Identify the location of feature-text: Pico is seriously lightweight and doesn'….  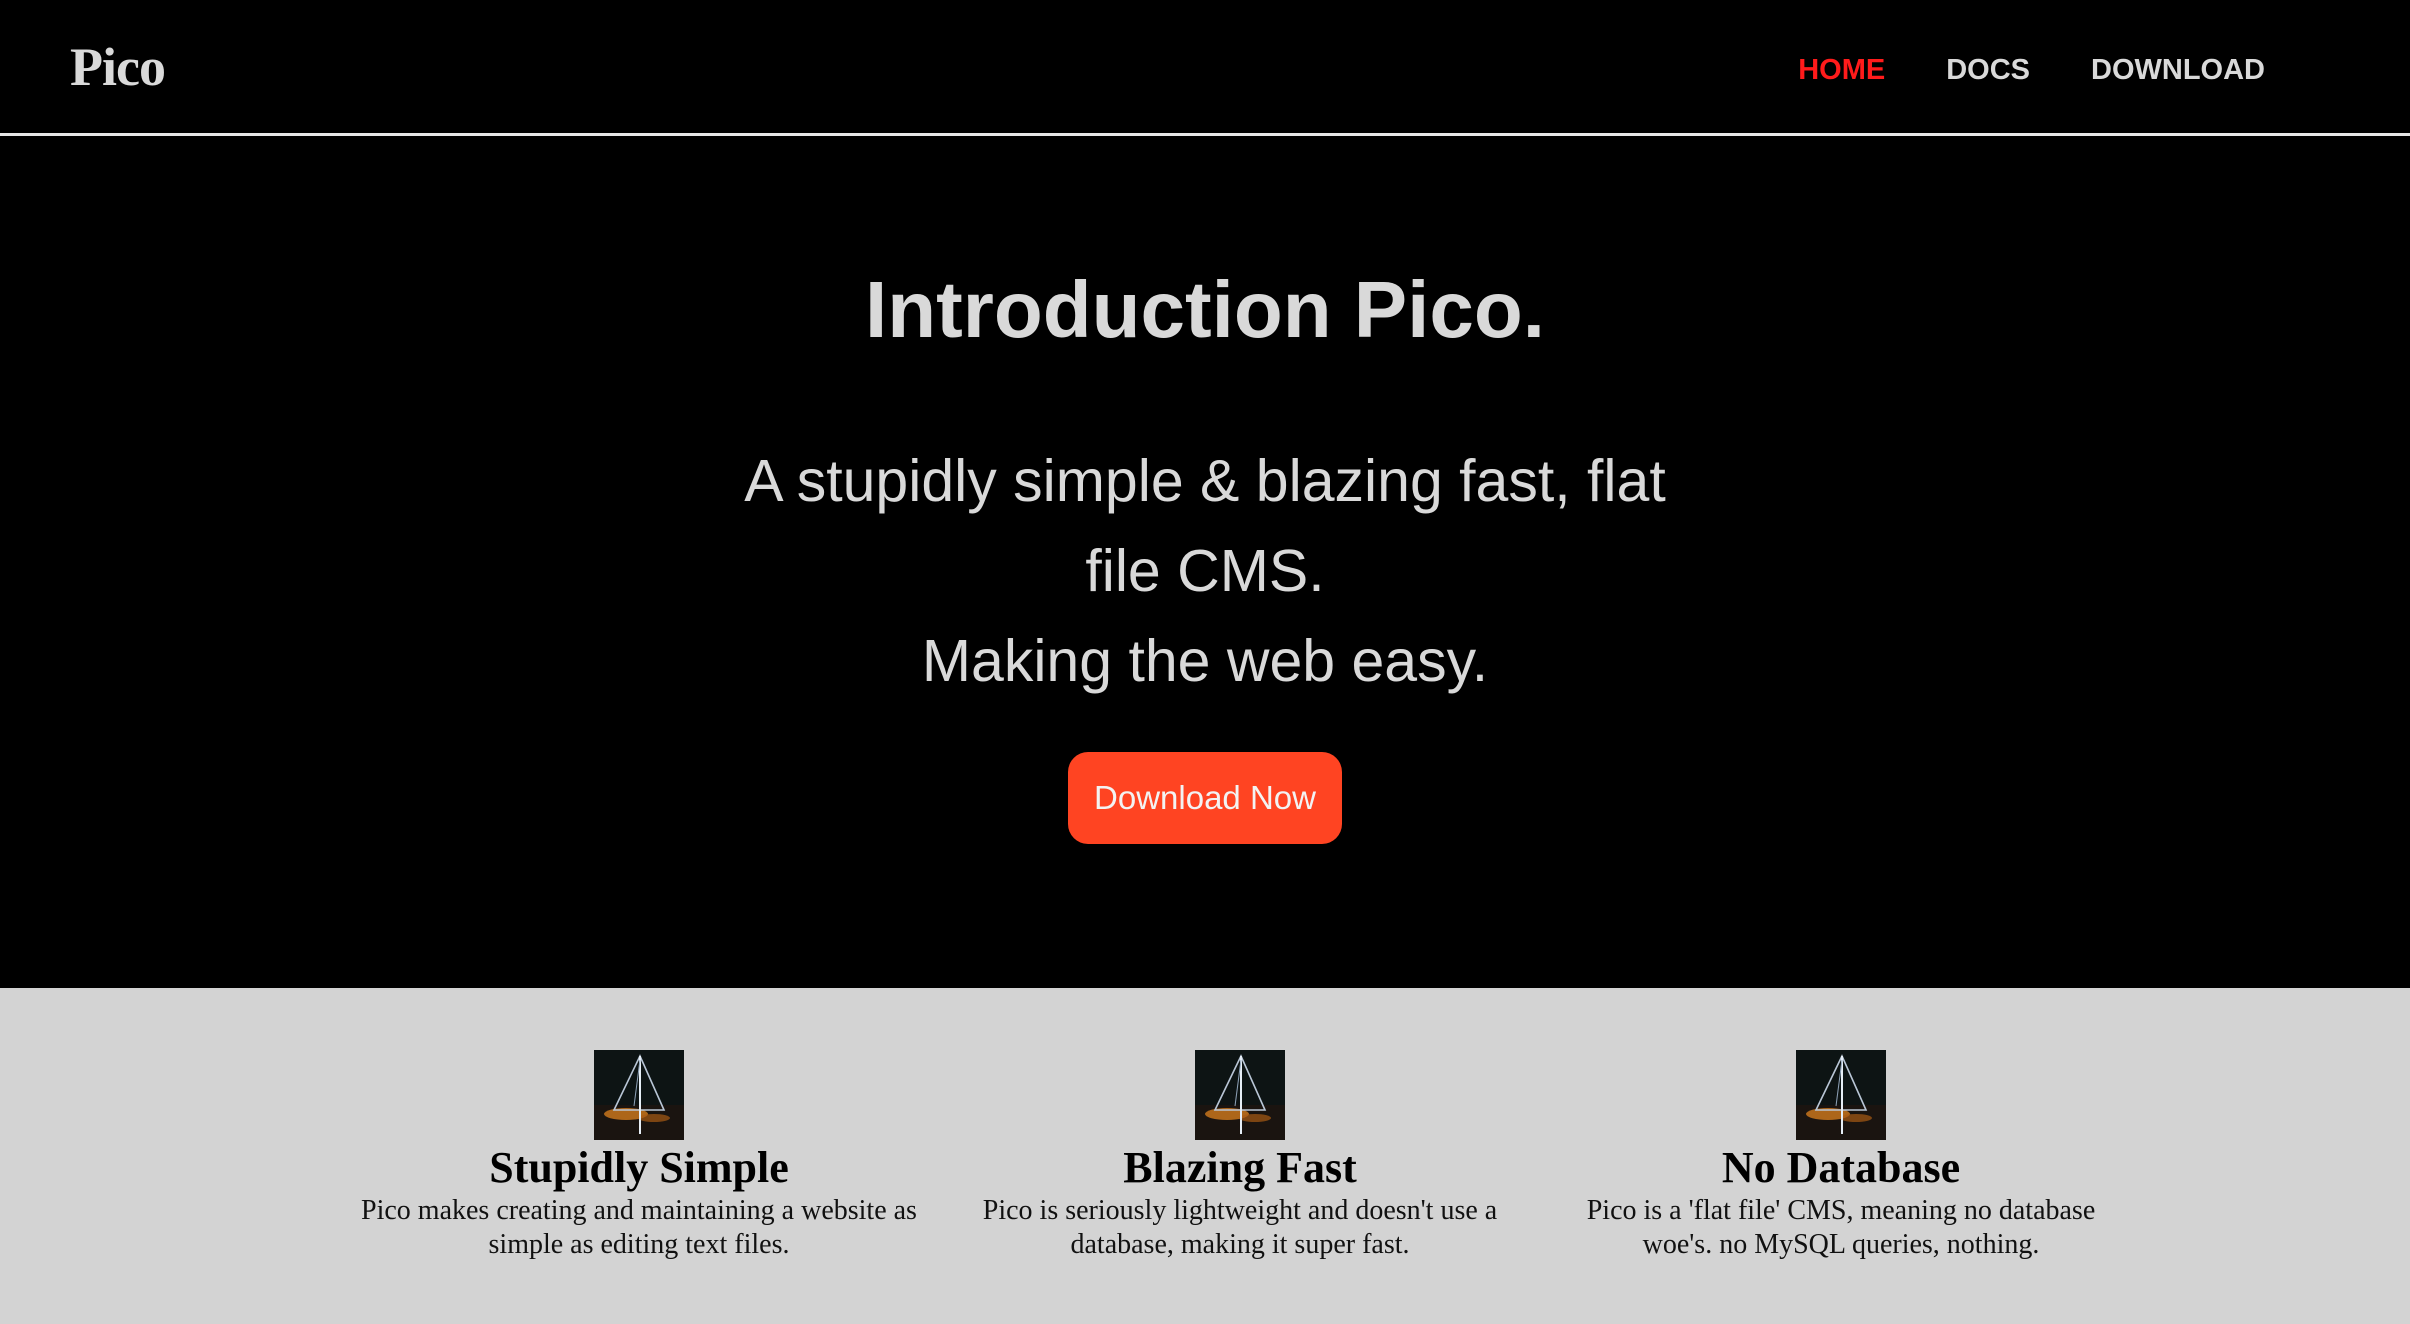
(1240, 1227).